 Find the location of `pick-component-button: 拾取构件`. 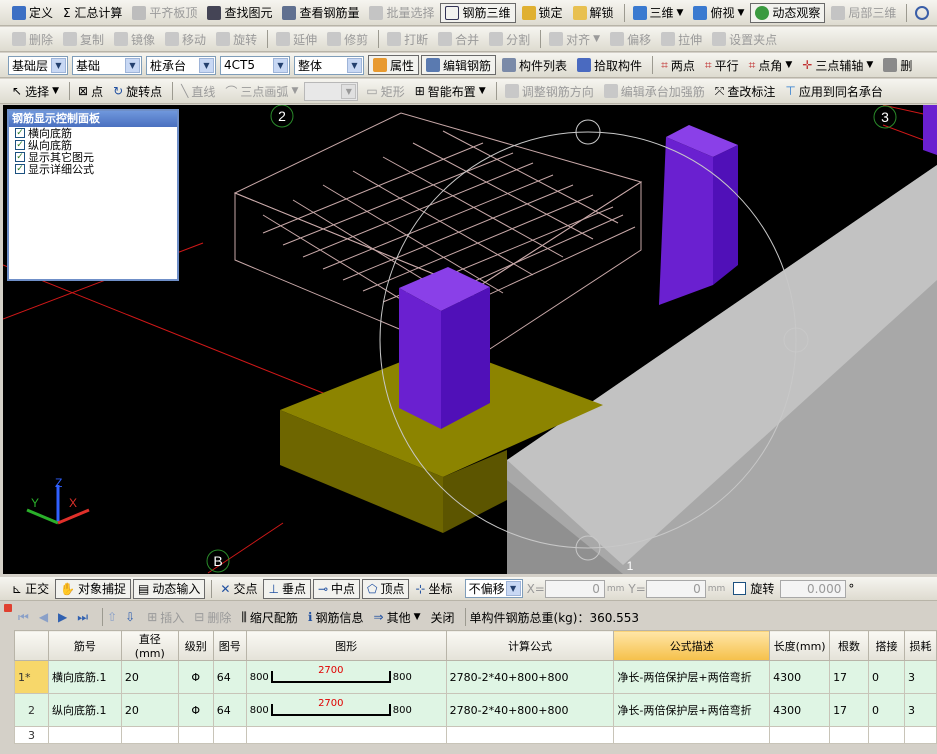

pick-component-button: 拾取构件 is located at coordinates (609, 65).